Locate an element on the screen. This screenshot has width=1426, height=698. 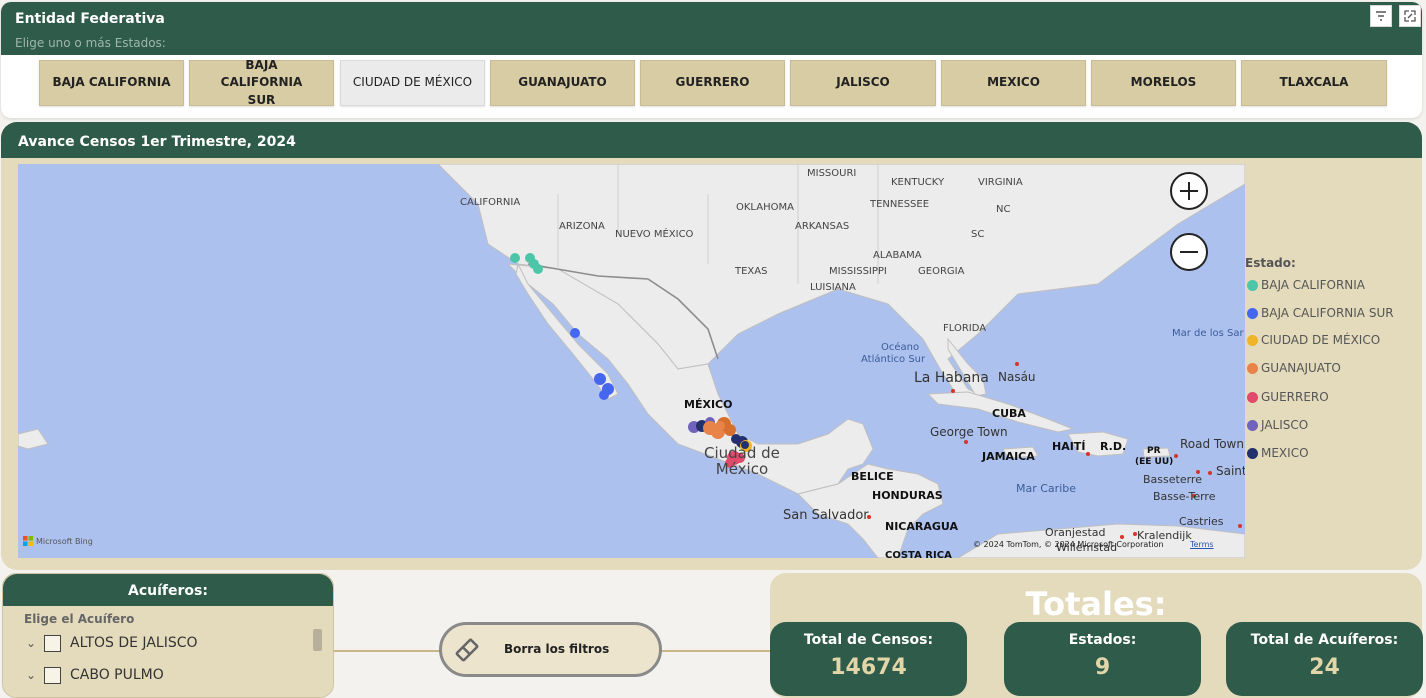
kpi-total-acuiferos: Total de Acuíferos: 24 is located at coordinates (1324, 659).